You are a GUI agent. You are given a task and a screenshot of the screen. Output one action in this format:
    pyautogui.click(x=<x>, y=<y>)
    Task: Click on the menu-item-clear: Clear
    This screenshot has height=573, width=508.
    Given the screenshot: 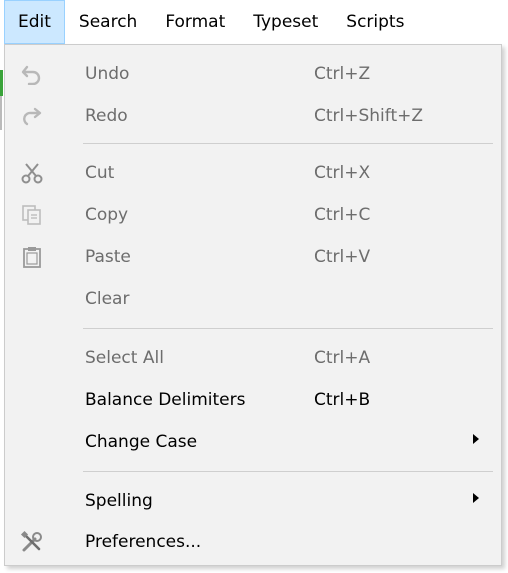 What is the action you would take?
    pyautogui.click(x=253, y=299)
    